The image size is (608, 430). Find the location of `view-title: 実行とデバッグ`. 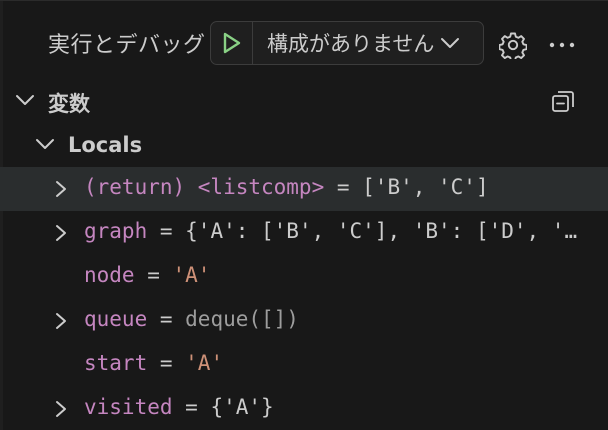

view-title: 実行とデバッグ is located at coordinates (127, 45).